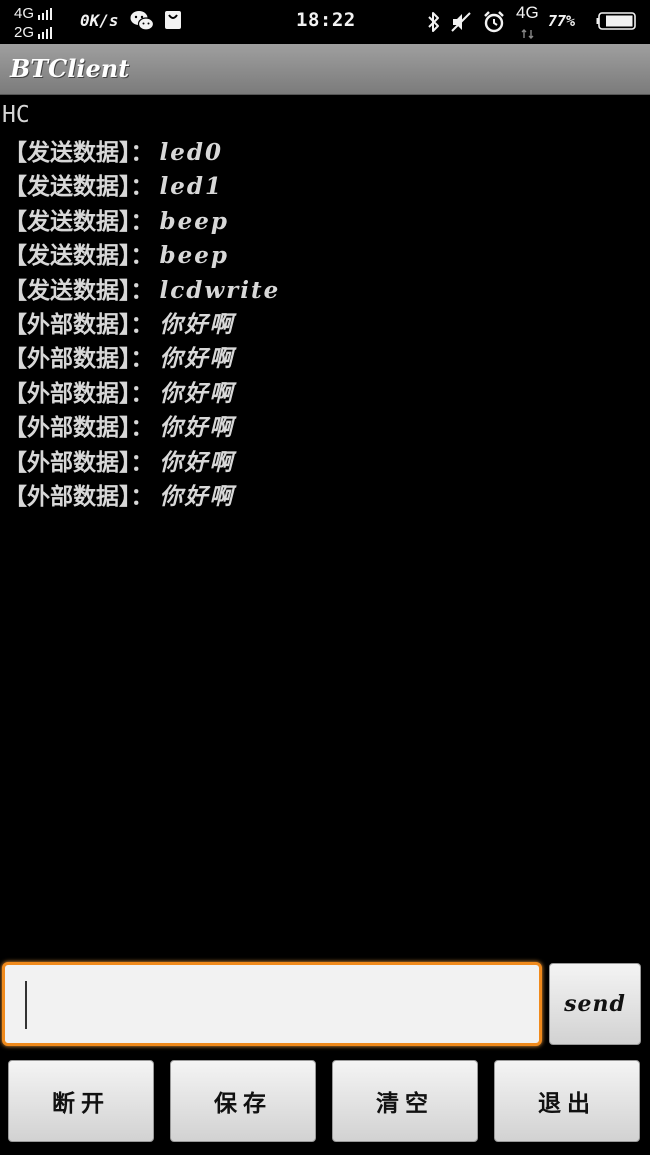 The width and height of the screenshot is (650, 1155). Describe the element at coordinates (405, 1101) in the screenshot. I see `clear-button: 清空` at that location.